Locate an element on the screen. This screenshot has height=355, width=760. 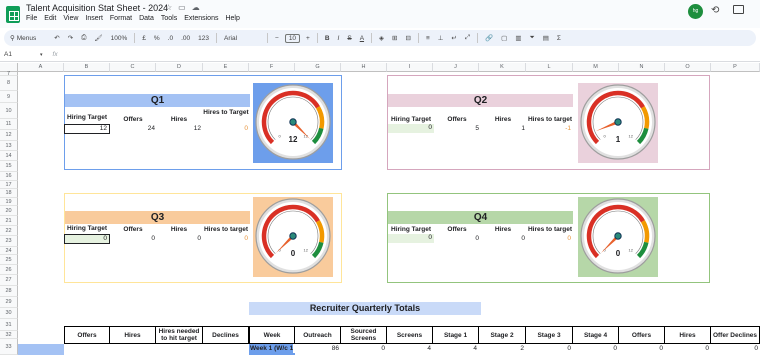
account-avatar: hg is located at coordinates (695, 11).